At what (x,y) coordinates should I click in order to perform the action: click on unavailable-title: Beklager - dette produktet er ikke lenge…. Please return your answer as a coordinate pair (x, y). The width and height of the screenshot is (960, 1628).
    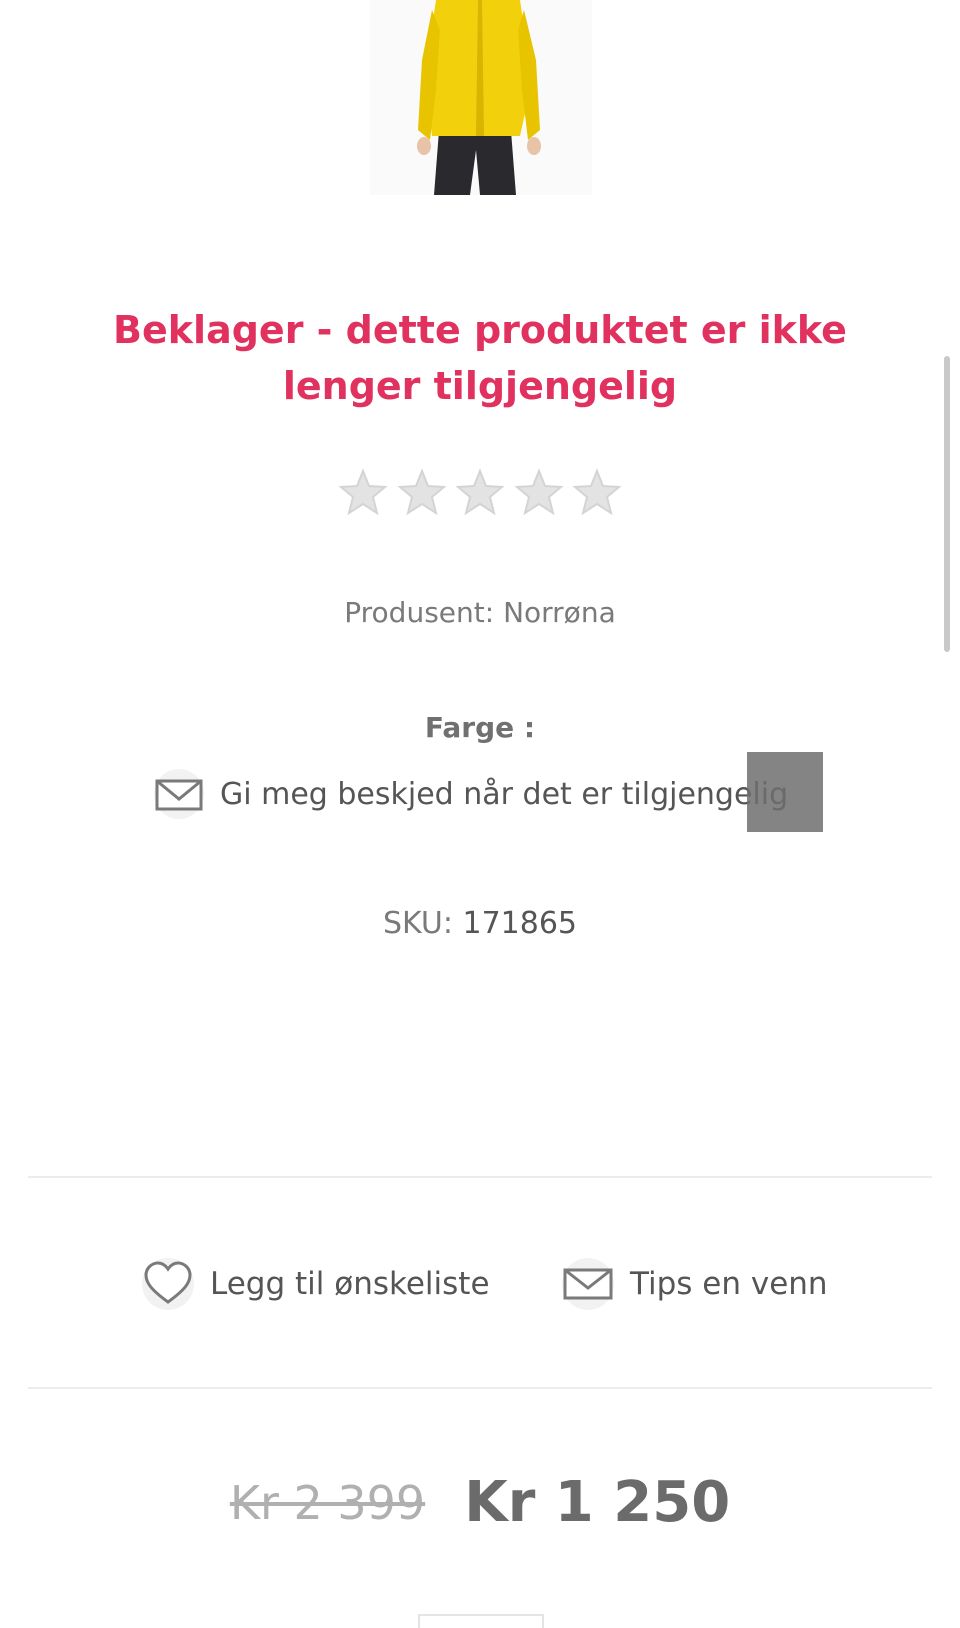
    Looking at the image, I should click on (480, 358).